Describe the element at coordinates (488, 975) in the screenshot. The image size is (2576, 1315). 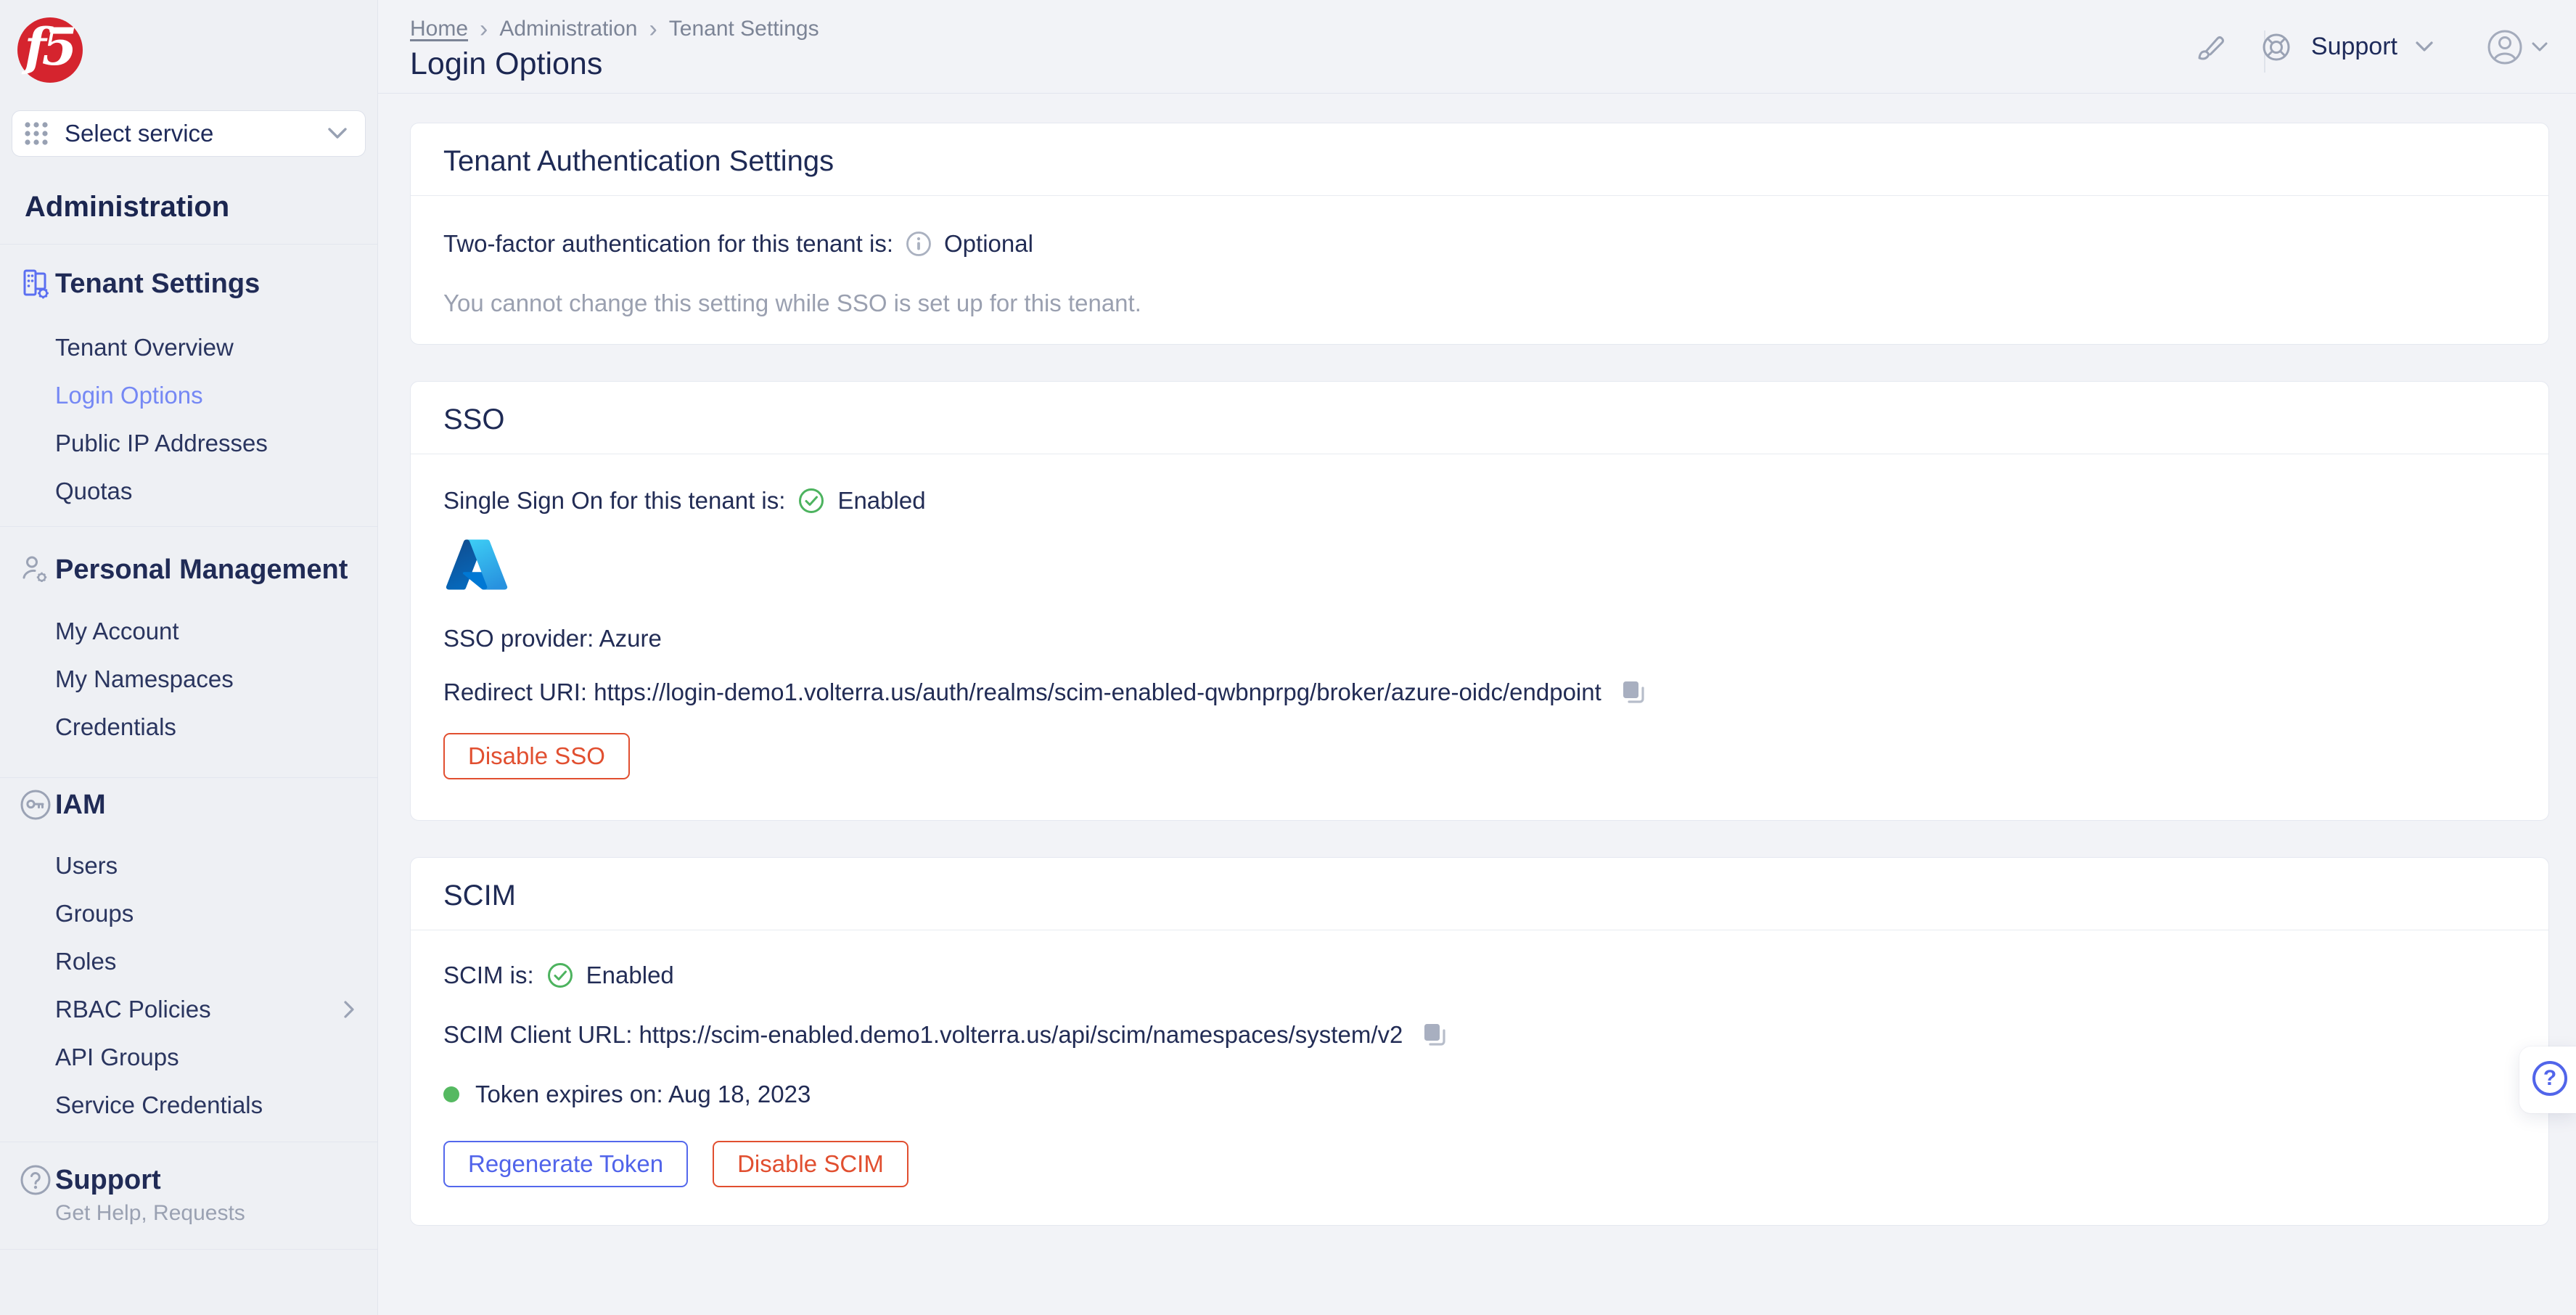
I see `scim-status-label: SCIM is:` at that location.